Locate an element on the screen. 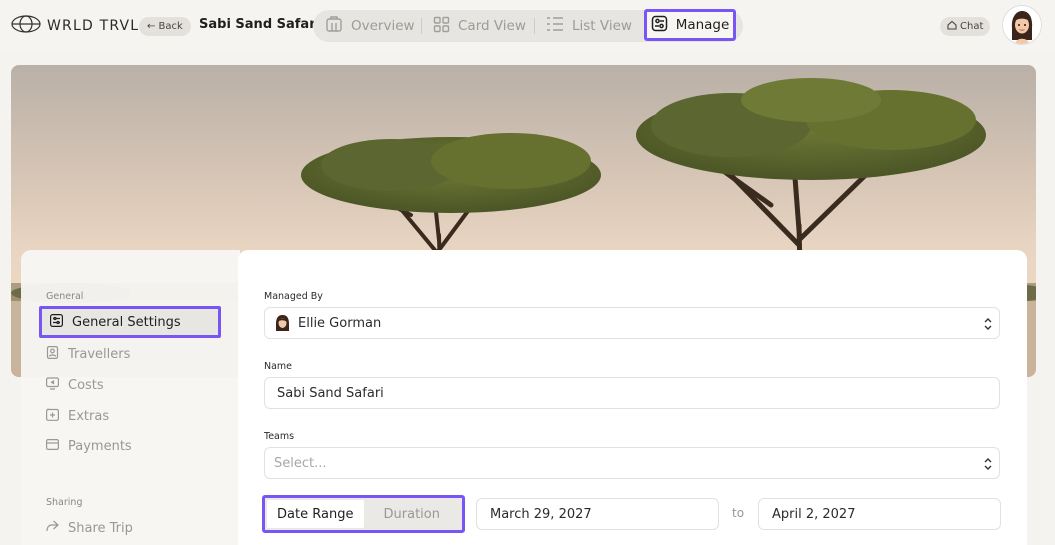 The width and height of the screenshot is (1055, 545). tab-list-view-label: List View is located at coordinates (602, 26).